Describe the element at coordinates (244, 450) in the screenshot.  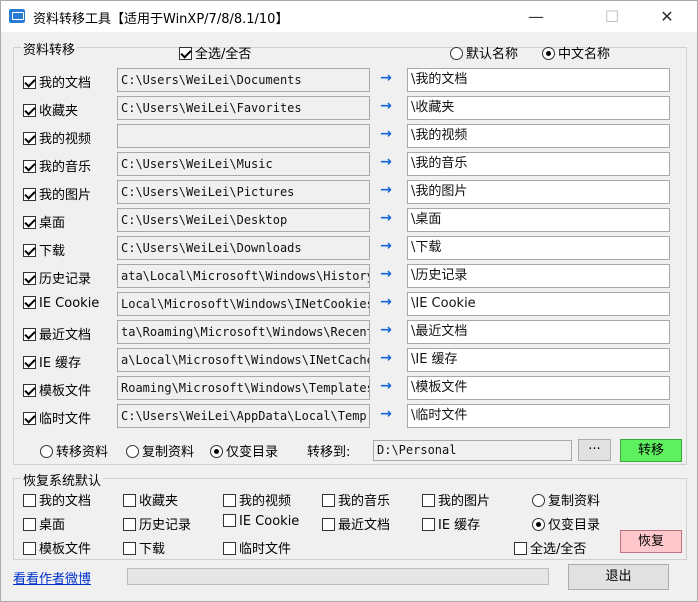
I see `radio-change-dir-only: 仅变目录` at that location.